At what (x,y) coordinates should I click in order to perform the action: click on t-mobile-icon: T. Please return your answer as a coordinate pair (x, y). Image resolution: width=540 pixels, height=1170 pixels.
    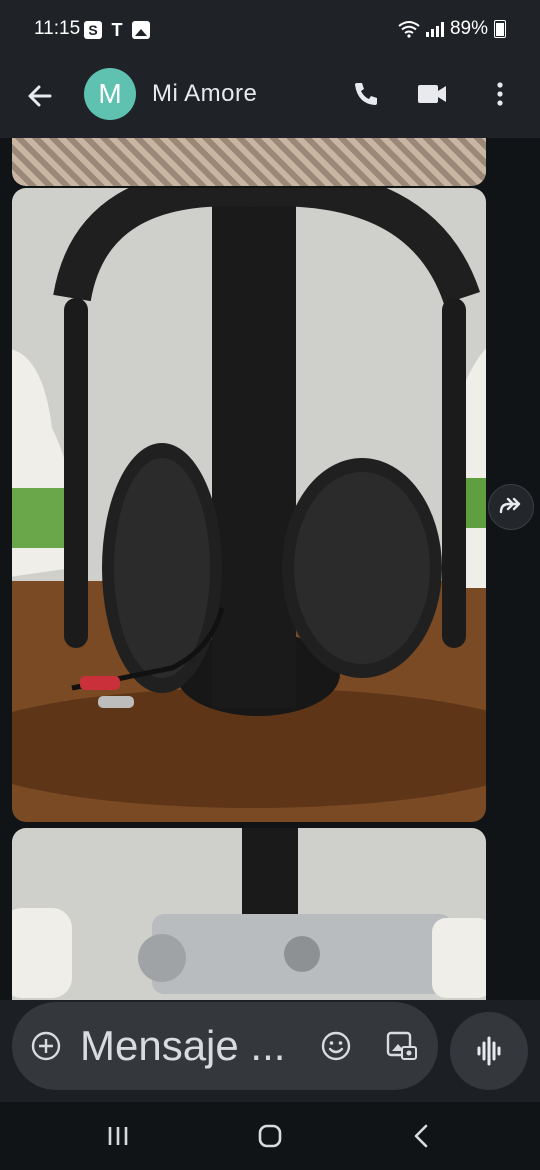
    Looking at the image, I should click on (117, 30).